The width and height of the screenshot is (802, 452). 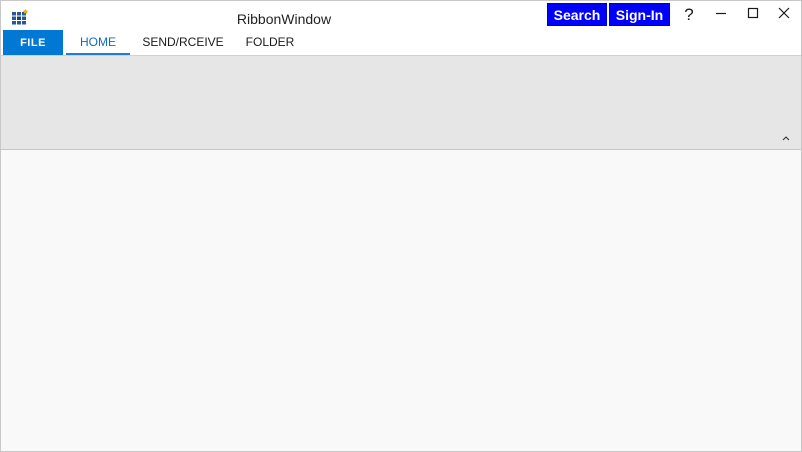 I want to click on close-icon, so click(x=784, y=15).